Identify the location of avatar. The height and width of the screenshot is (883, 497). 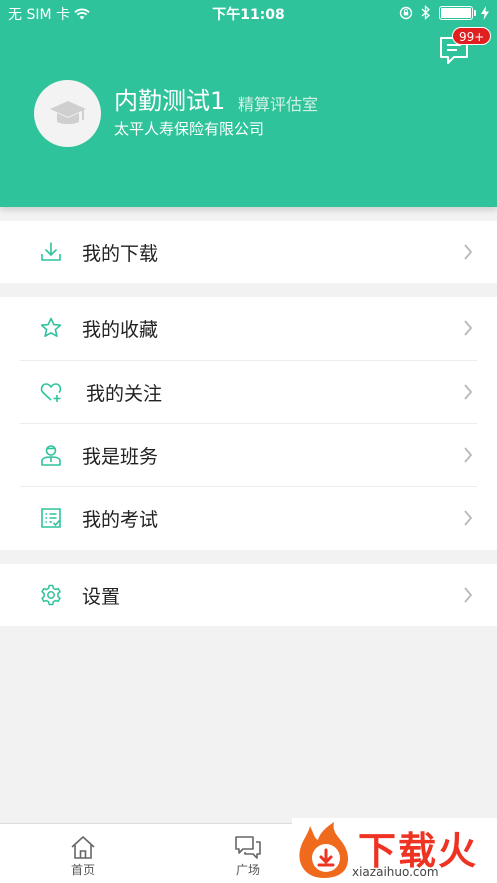
(67, 113).